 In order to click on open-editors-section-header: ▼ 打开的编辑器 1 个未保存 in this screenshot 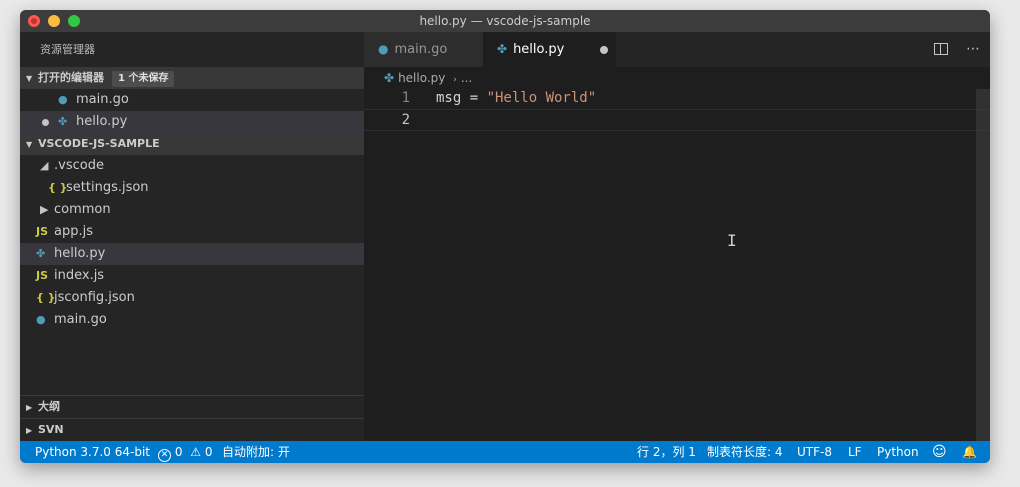, I will do `click(192, 78)`.